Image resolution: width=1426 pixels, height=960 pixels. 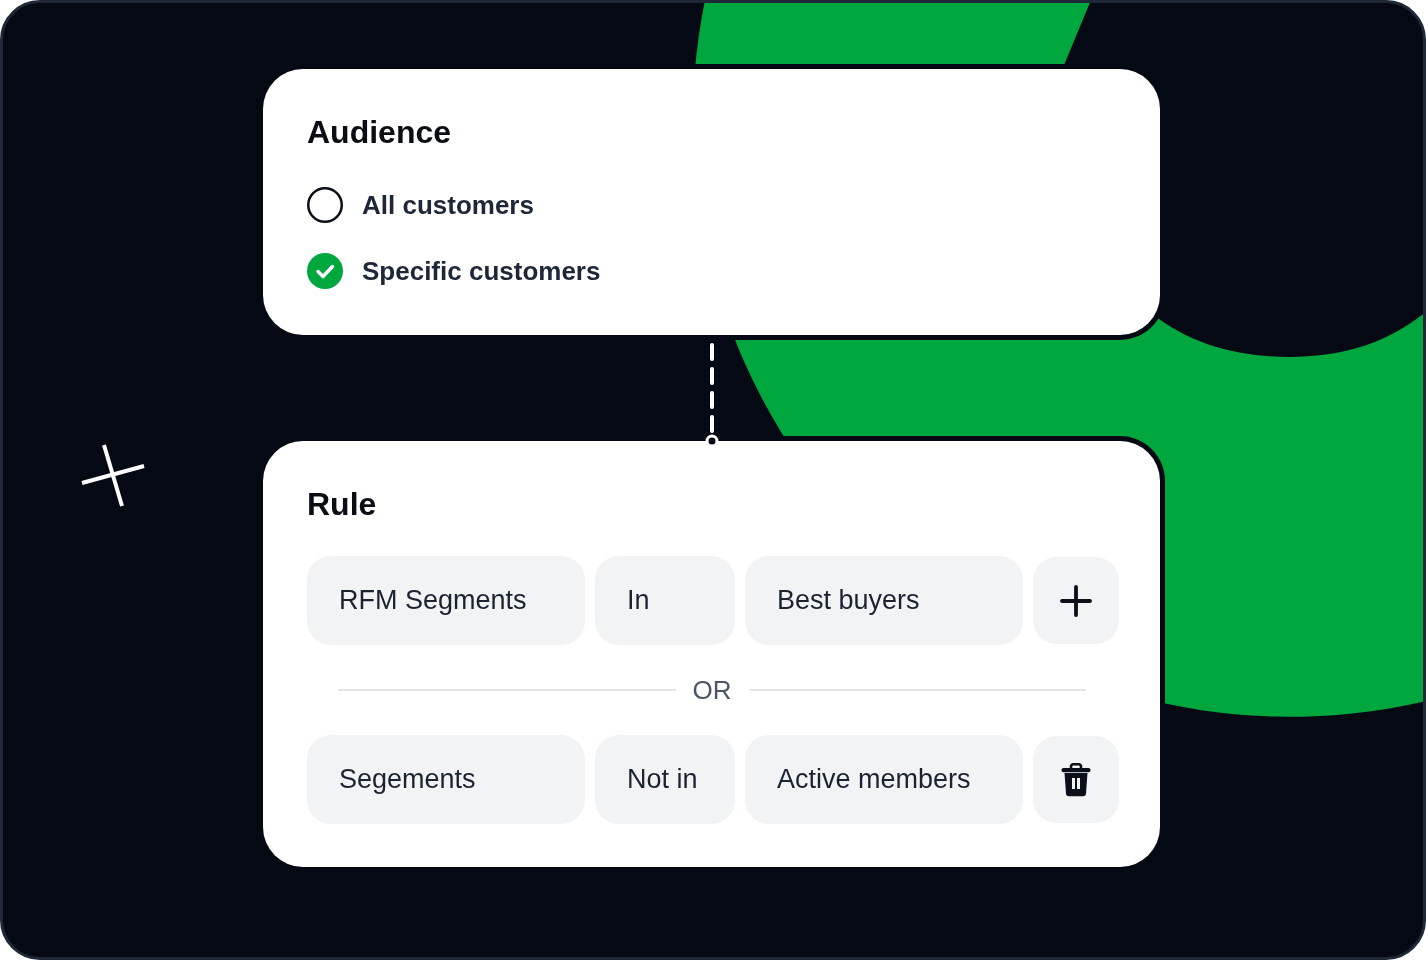 I want to click on value-selector: Active members, so click(x=884, y=779).